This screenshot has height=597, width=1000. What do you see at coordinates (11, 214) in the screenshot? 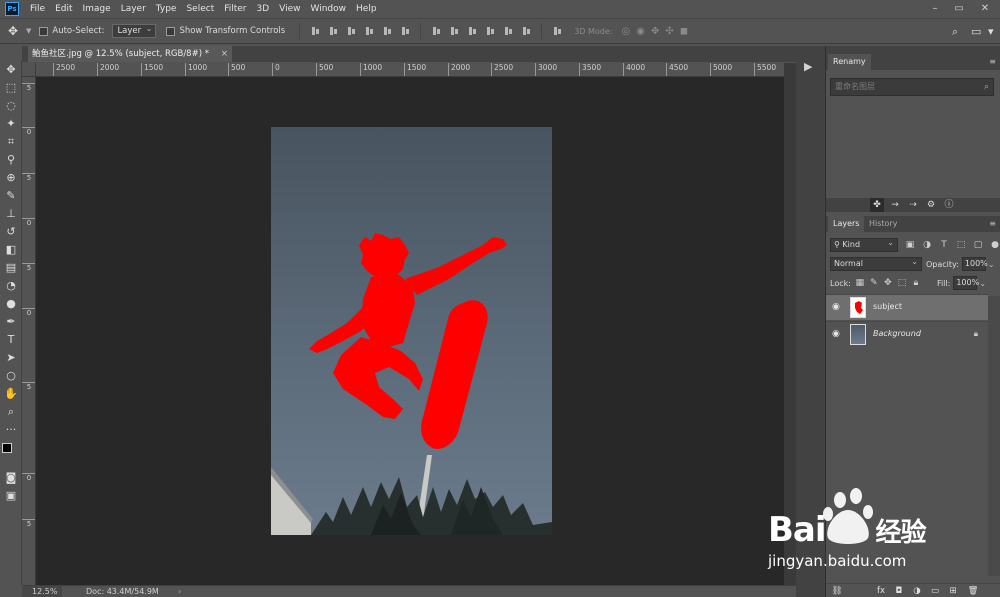
I see `clone-stamp-tool-icon: ⊥` at bounding box center [11, 214].